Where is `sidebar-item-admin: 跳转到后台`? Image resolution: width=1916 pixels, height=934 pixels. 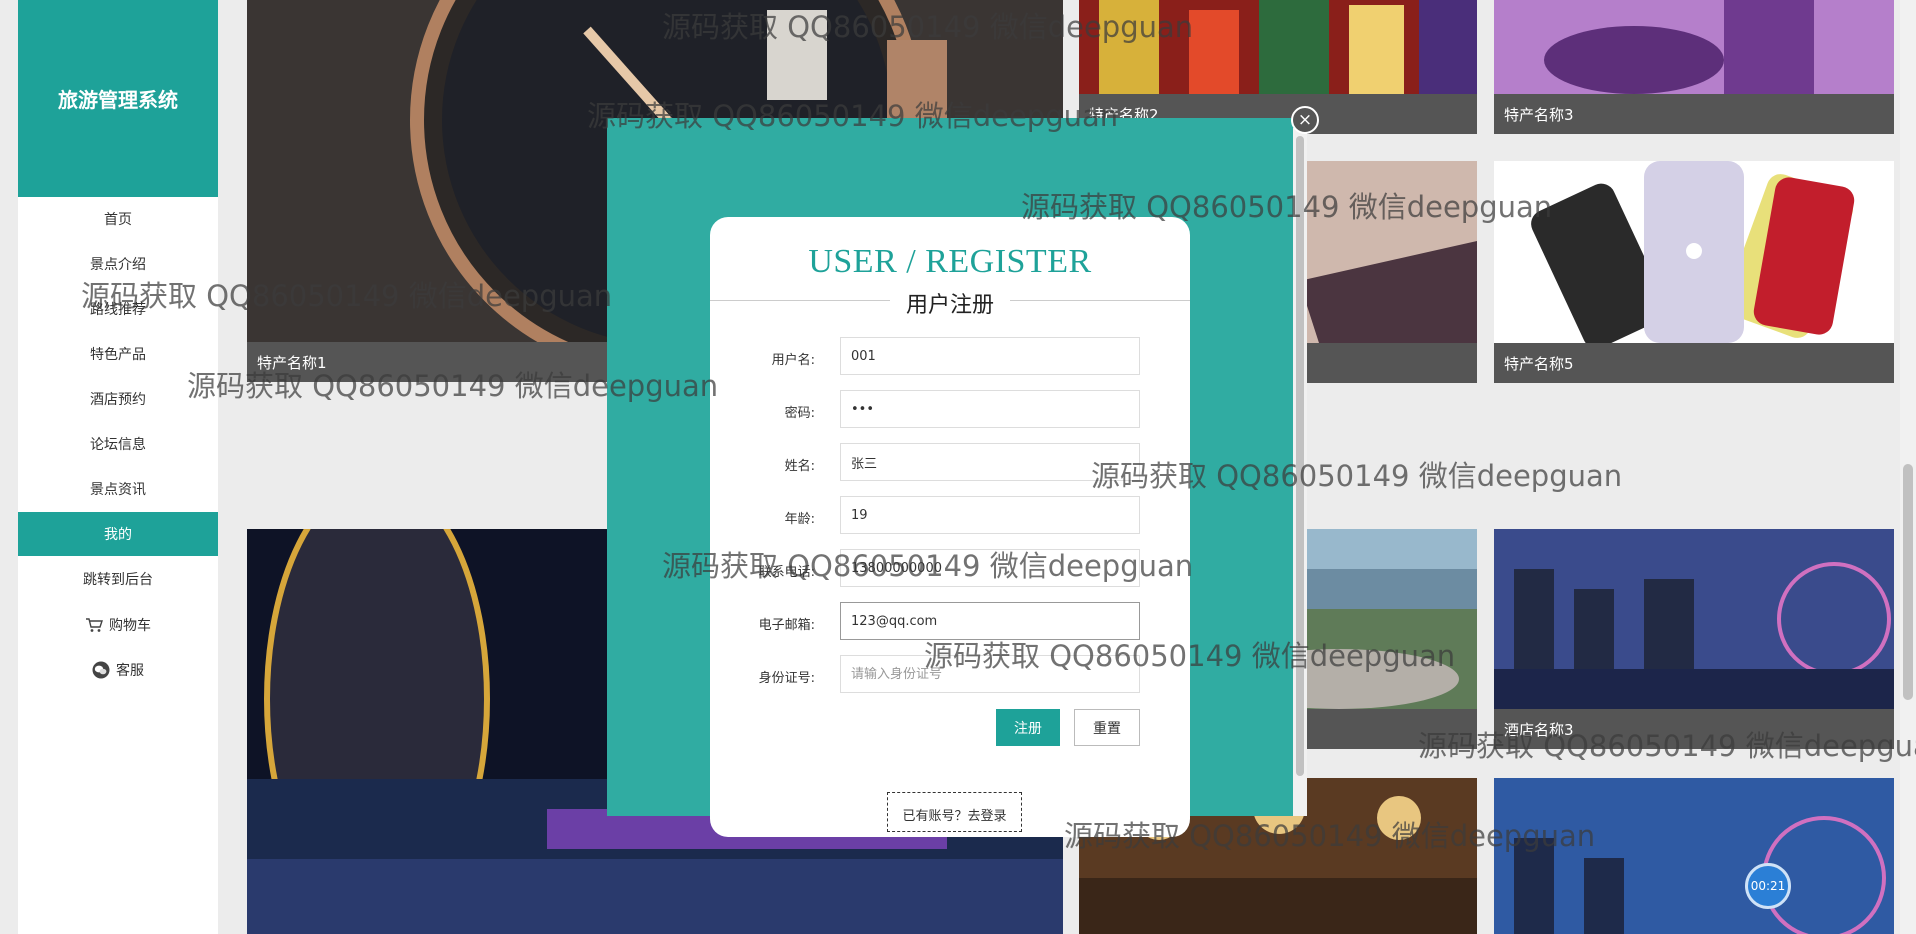 sidebar-item-admin: 跳转到后台 is located at coordinates (118, 579).